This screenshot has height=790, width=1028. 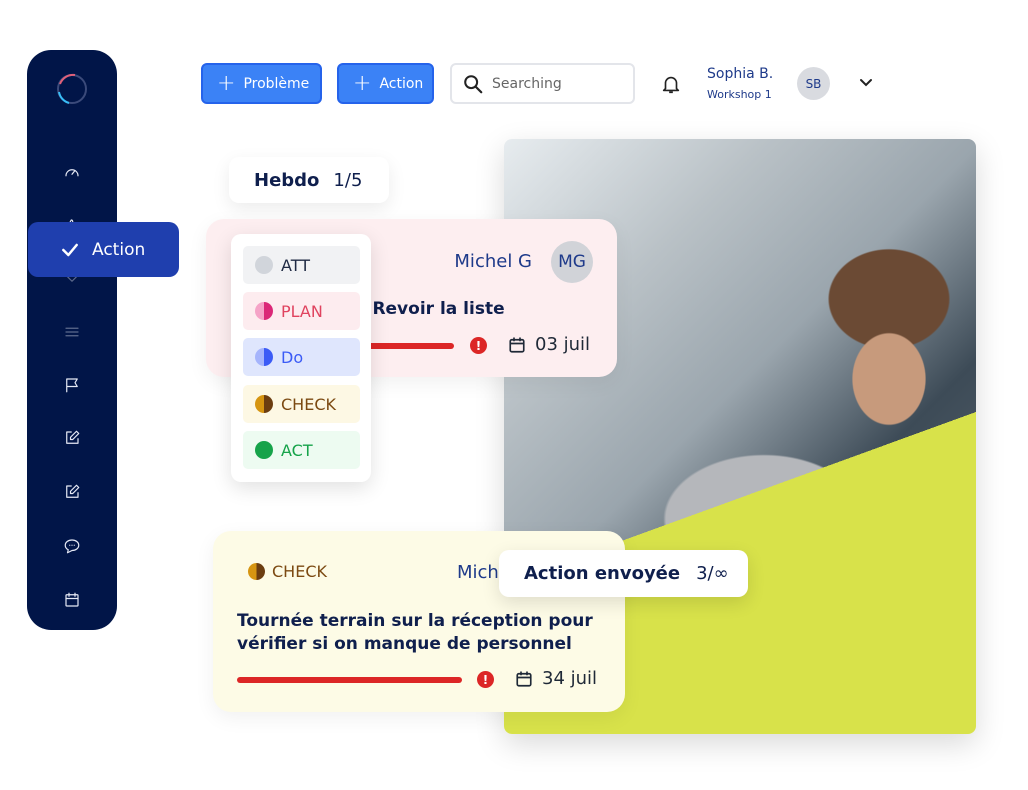 I want to click on hebdo-count: 1/5, so click(x=348, y=180).